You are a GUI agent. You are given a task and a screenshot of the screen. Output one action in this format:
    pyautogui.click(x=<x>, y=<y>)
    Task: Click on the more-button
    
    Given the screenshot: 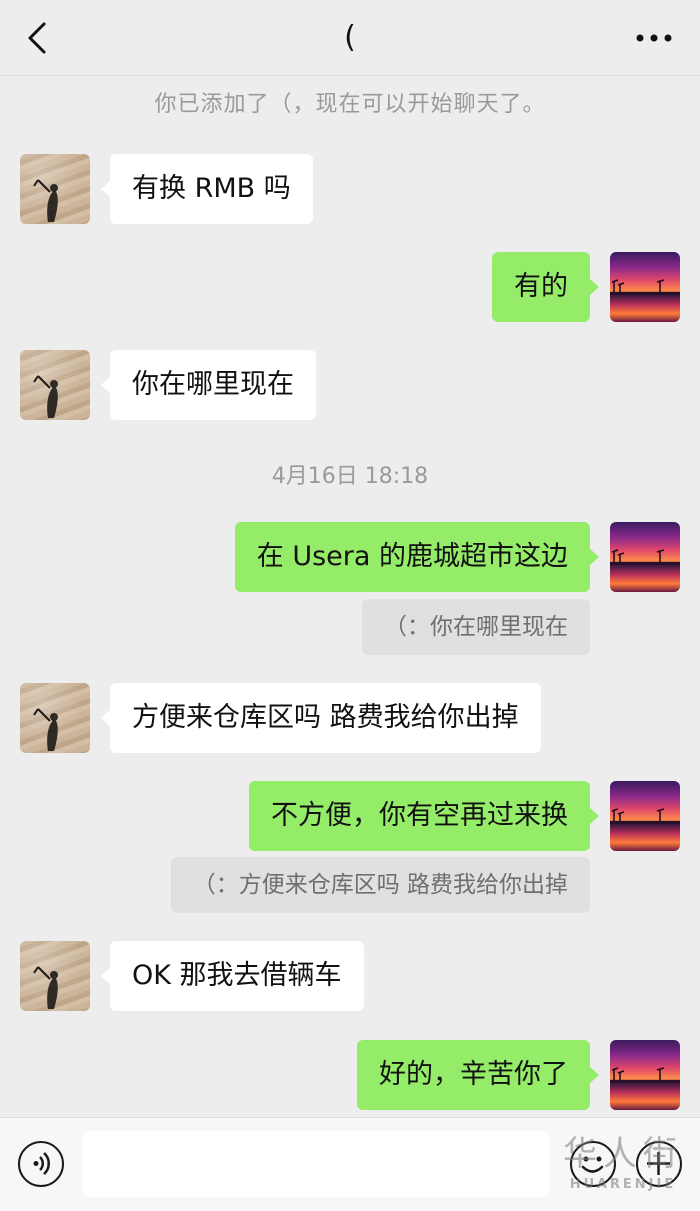 What is the action you would take?
    pyautogui.click(x=654, y=38)
    